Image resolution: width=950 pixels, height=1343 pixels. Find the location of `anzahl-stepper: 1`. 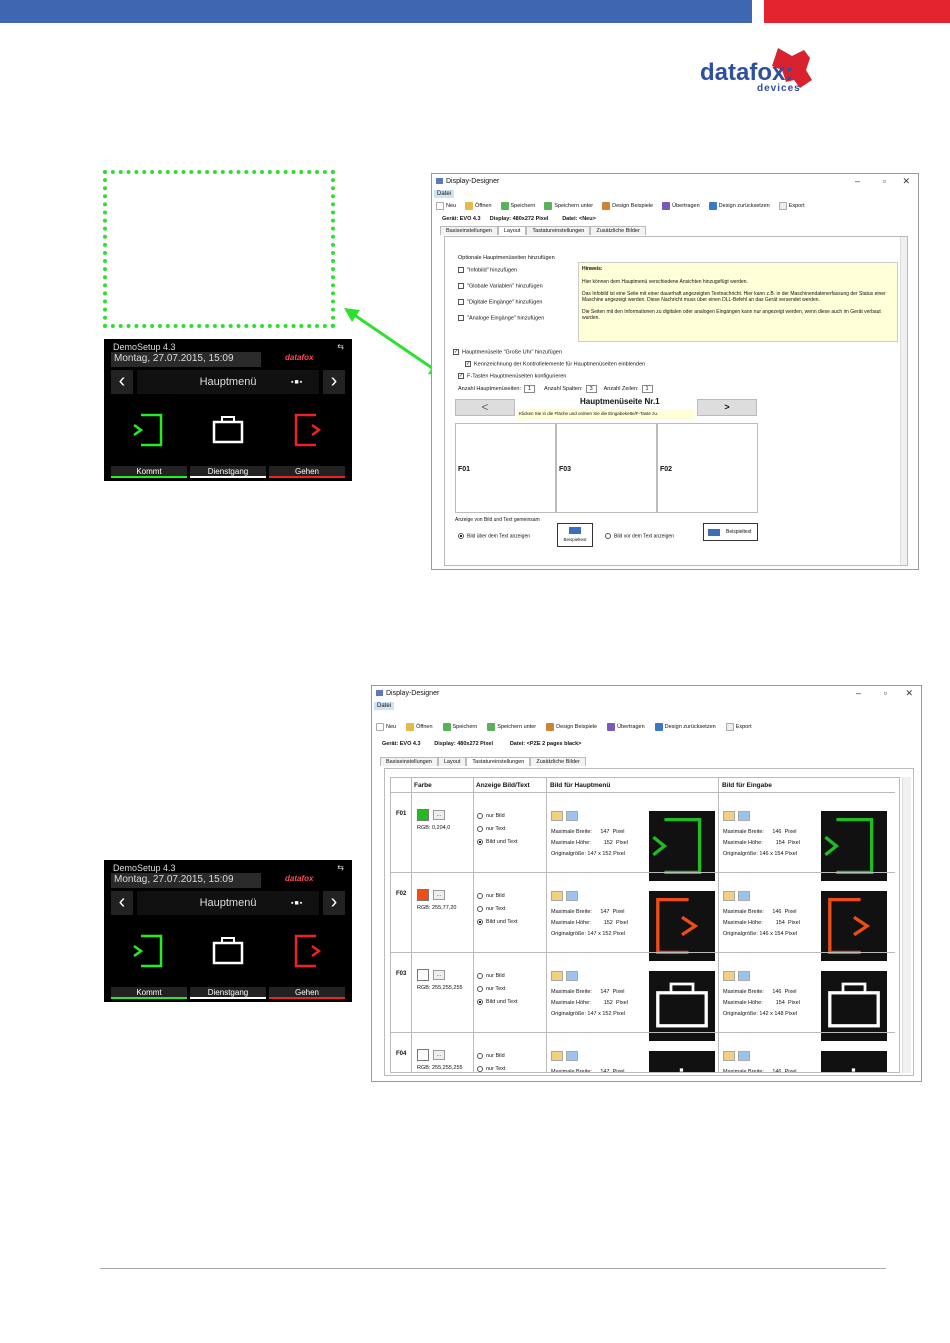

anzahl-stepper: 1 is located at coordinates (529, 389).